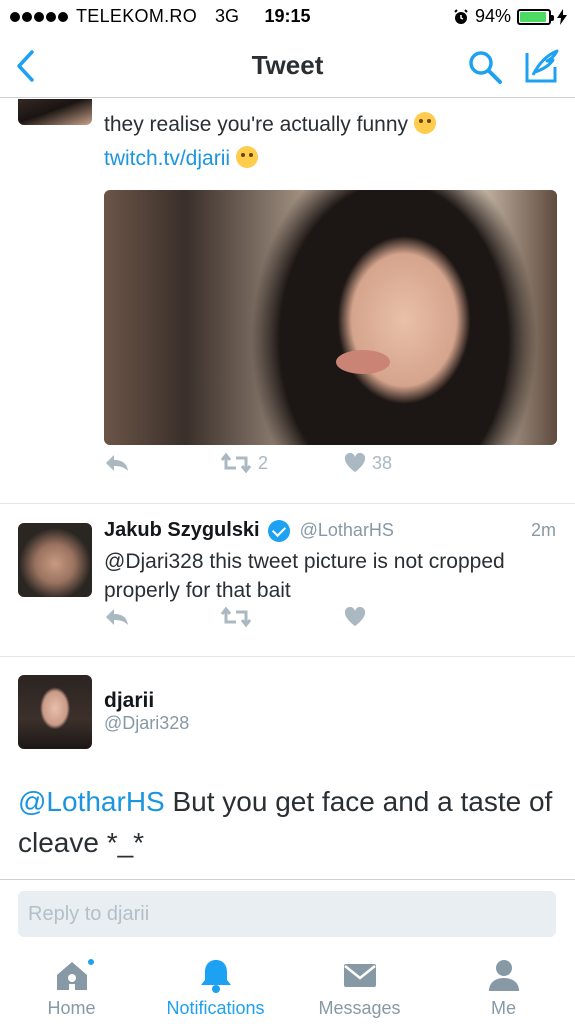  I want to click on reply-bar, so click(287, 910).